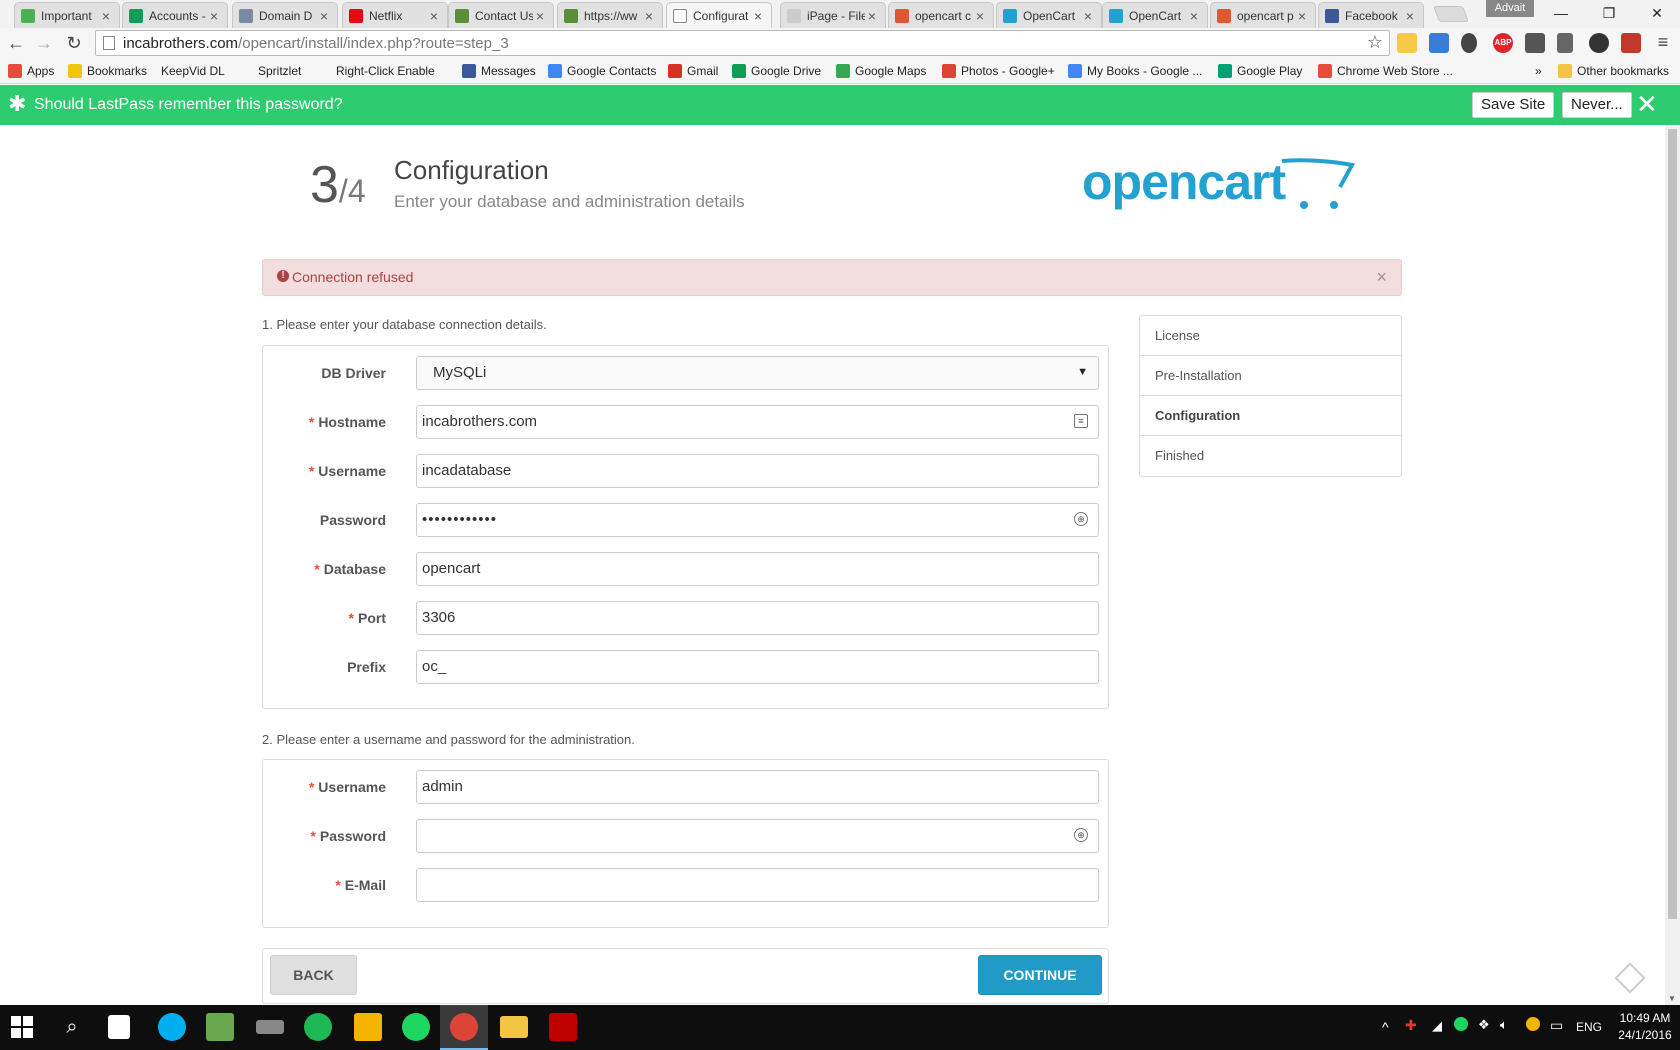  What do you see at coordinates (757, 618) in the screenshot?
I see `port-input: 3306` at bounding box center [757, 618].